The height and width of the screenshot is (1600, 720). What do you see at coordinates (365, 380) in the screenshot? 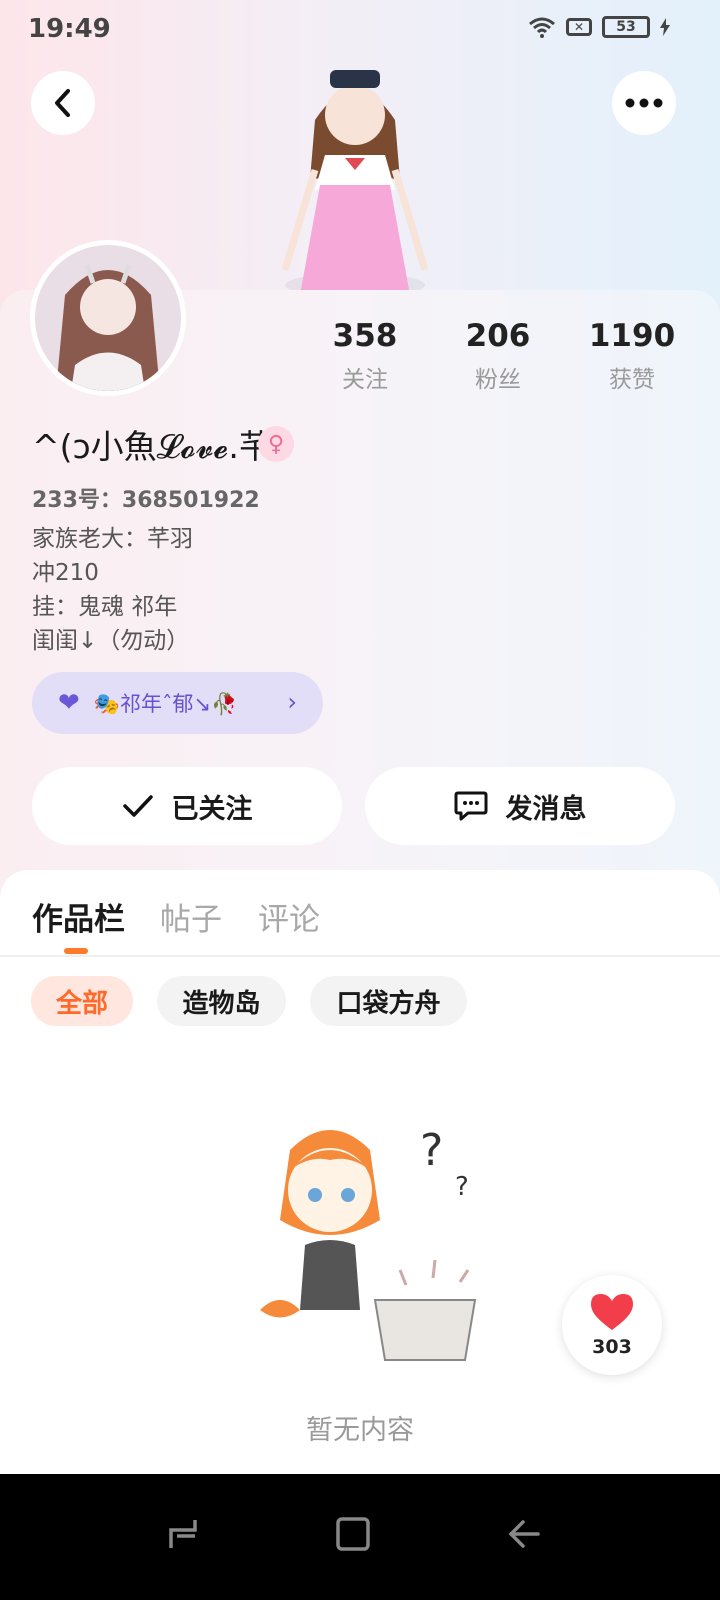
I see `stat-following-label: 关注` at bounding box center [365, 380].